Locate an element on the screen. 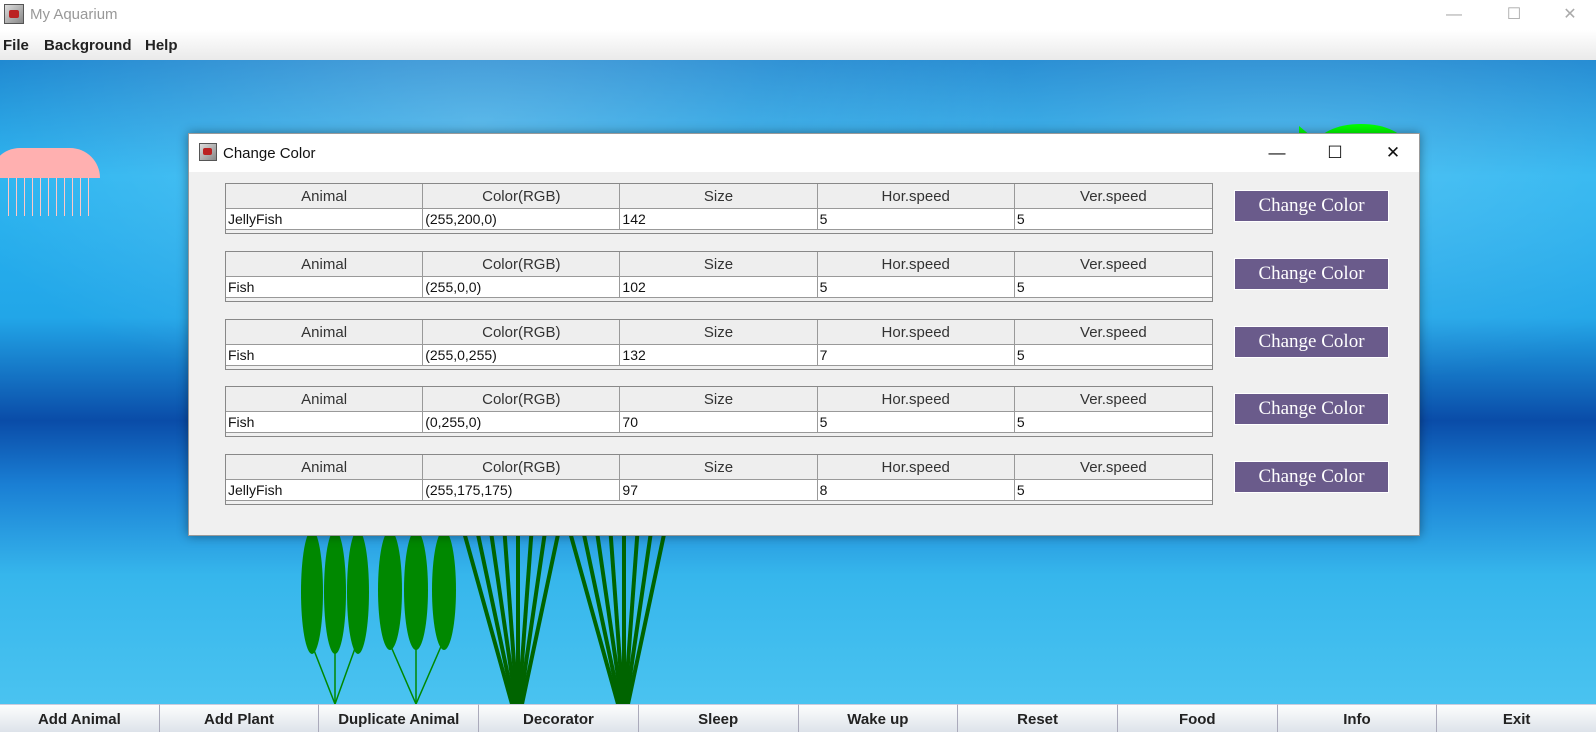 The image size is (1596, 735). sleep-button: Sleep is located at coordinates (718, 718).